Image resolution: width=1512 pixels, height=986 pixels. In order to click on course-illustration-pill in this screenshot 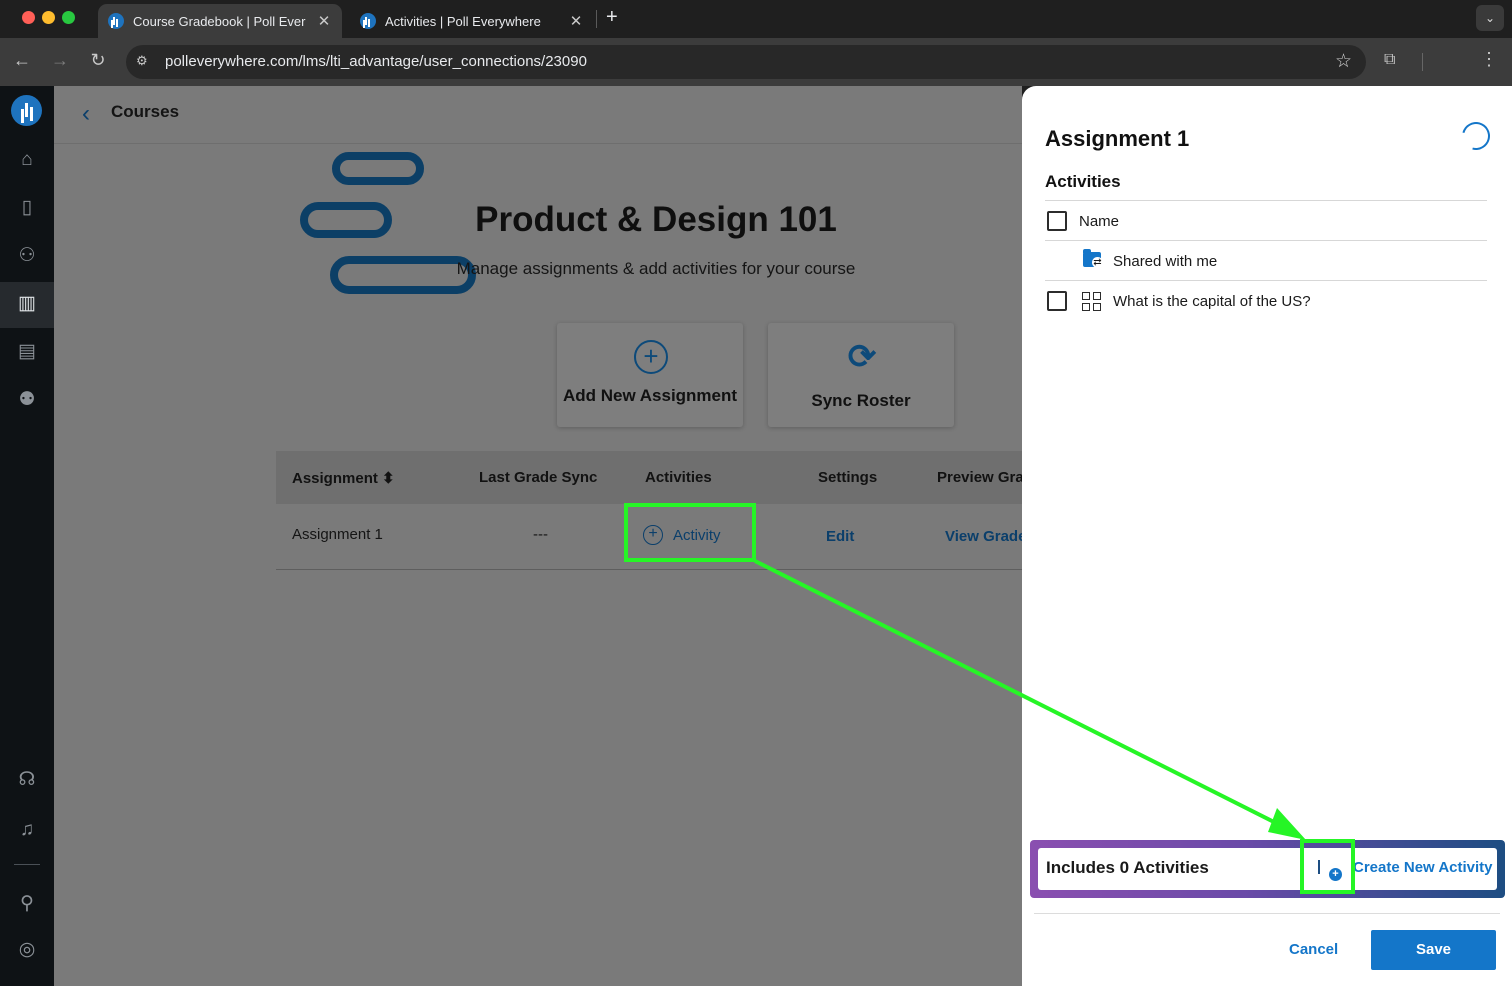, I will do `click(378, 168)`.